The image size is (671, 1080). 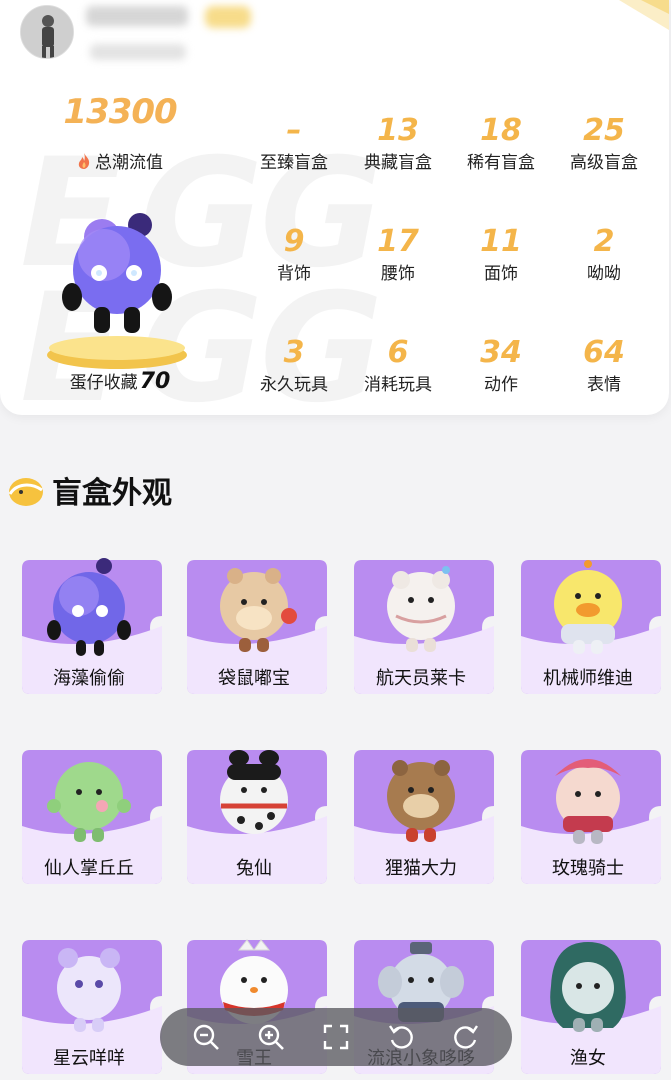 What do you see at coordinates (25, 492) in the screenshot?
I see `egg-section-icon` at bounding box center [25, 492].